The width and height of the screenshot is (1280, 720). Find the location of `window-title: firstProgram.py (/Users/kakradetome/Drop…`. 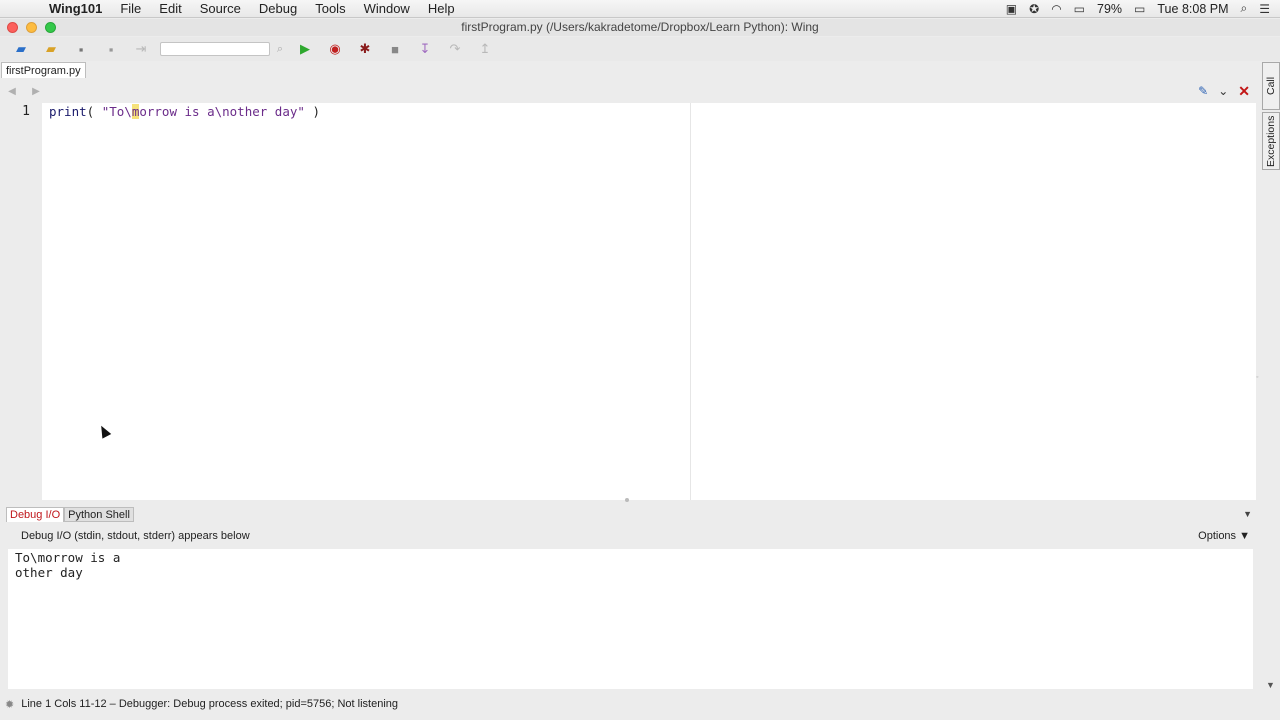

window-title: firstProgram.py (/Users/kakradetome/Drop… is located at coordinates (640, 27).